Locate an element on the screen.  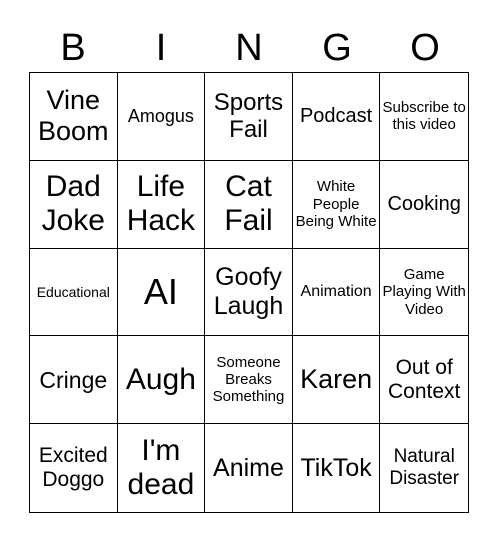
bingo-cell-label: Natural Disaster is located at coordinates (424, 468).